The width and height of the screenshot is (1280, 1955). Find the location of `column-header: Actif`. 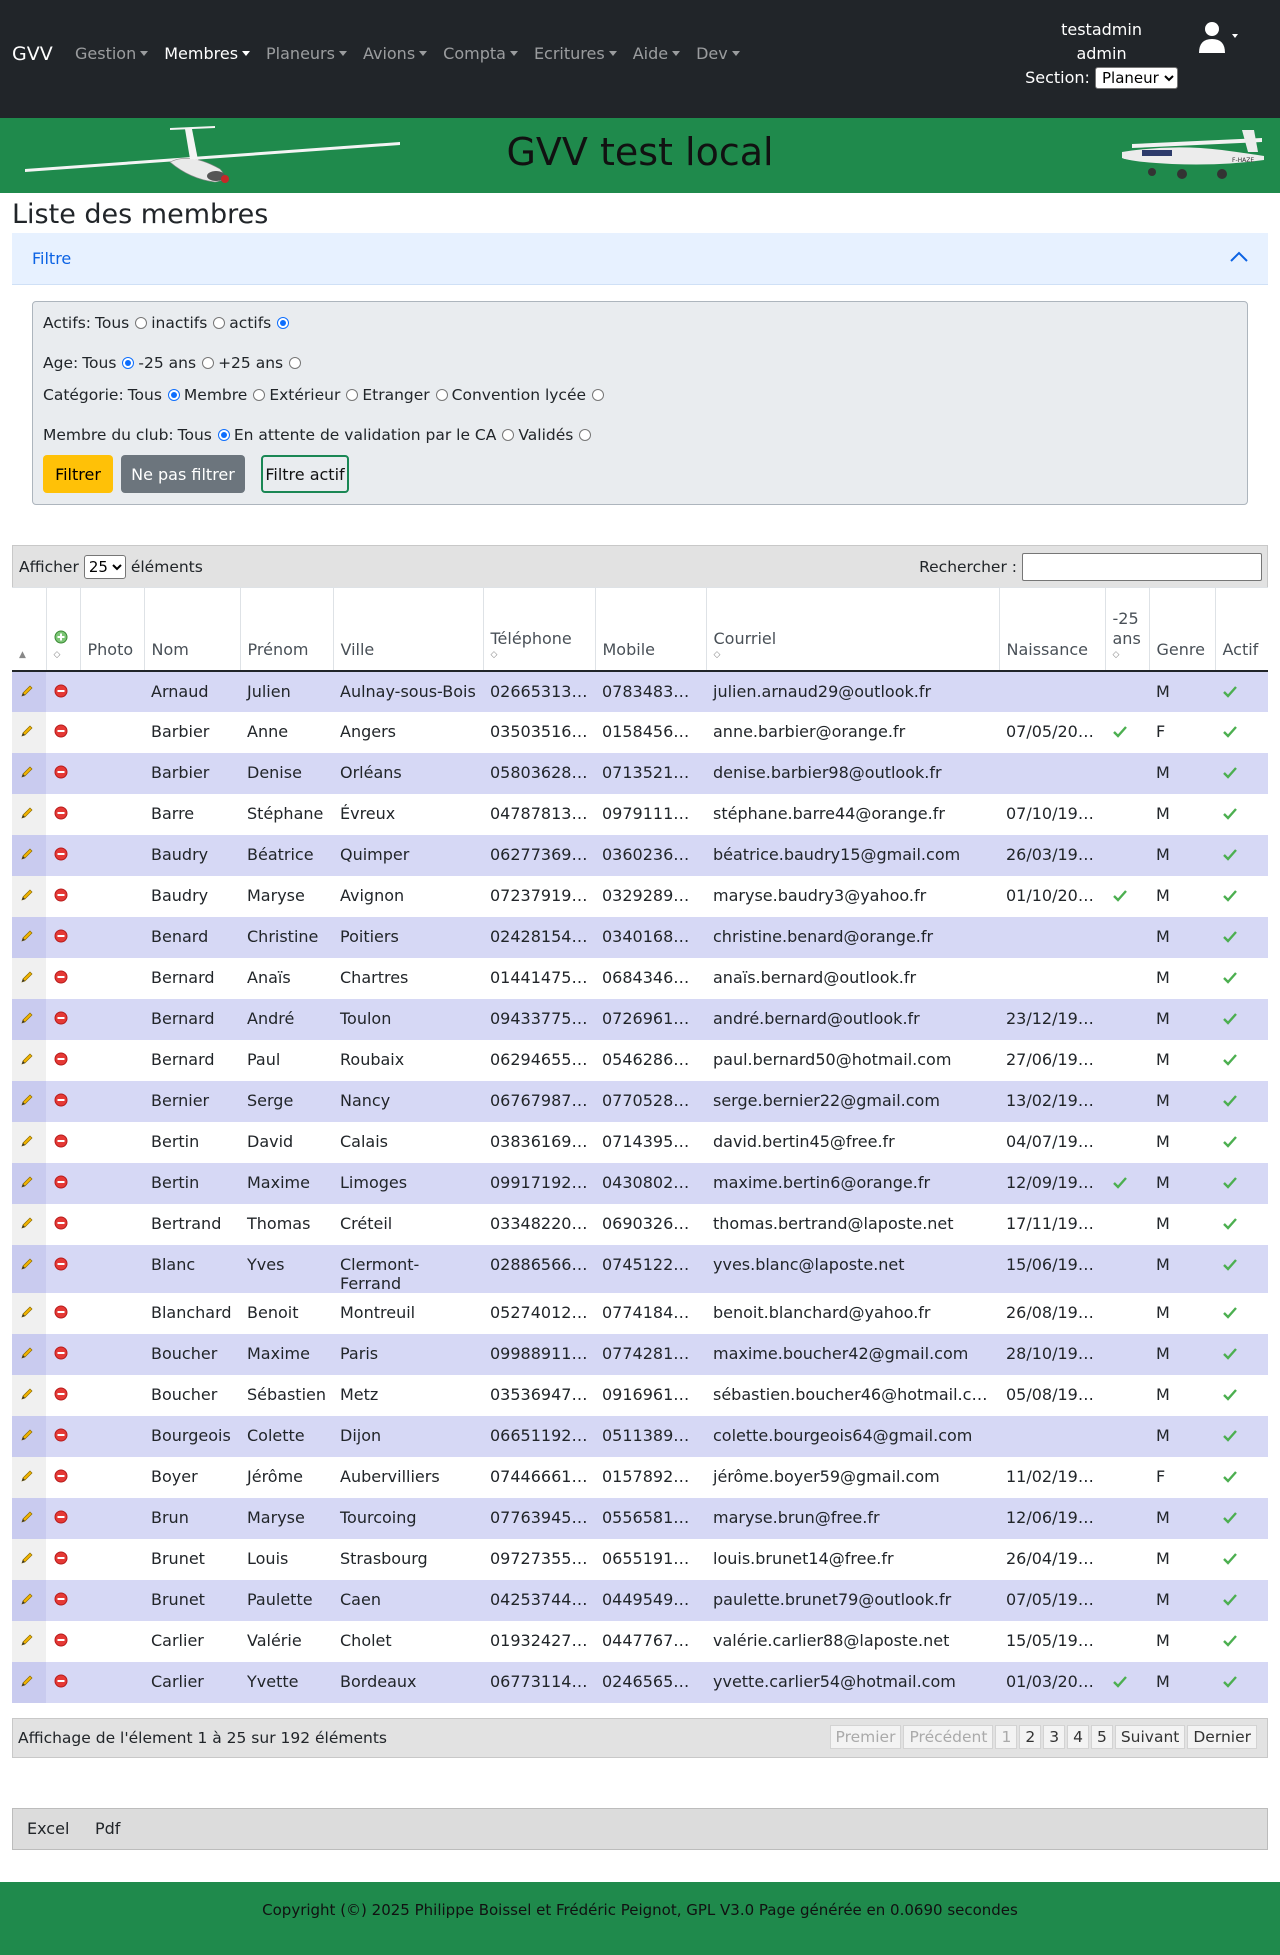

column-header: Actif is located at coordinates (1241, 629).